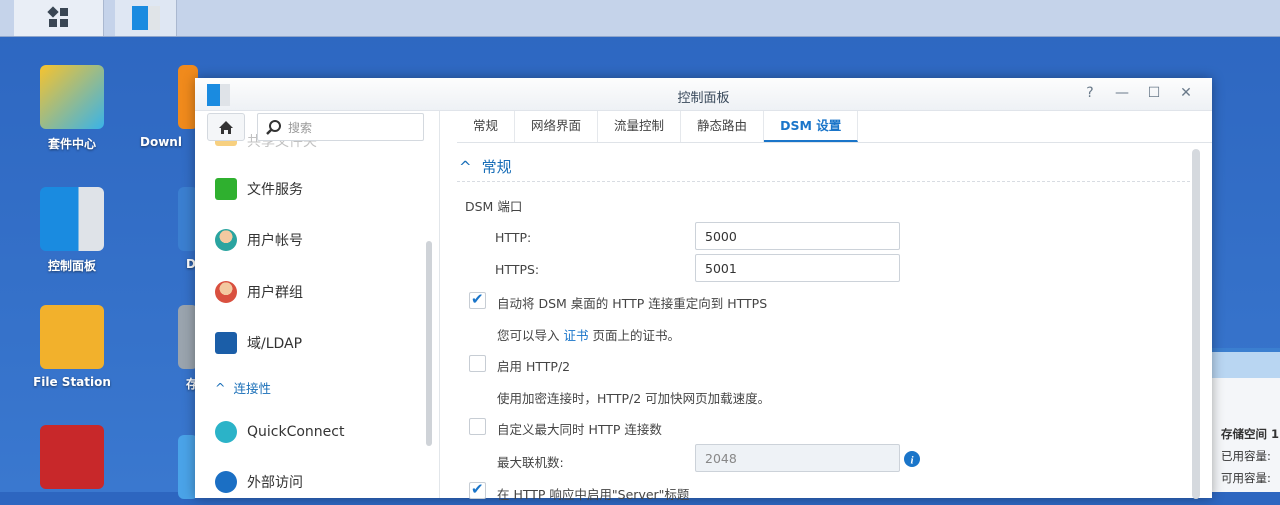  I want to click on title-bar: 控制面板 ? — ☐ ✕, so click(703, 94).